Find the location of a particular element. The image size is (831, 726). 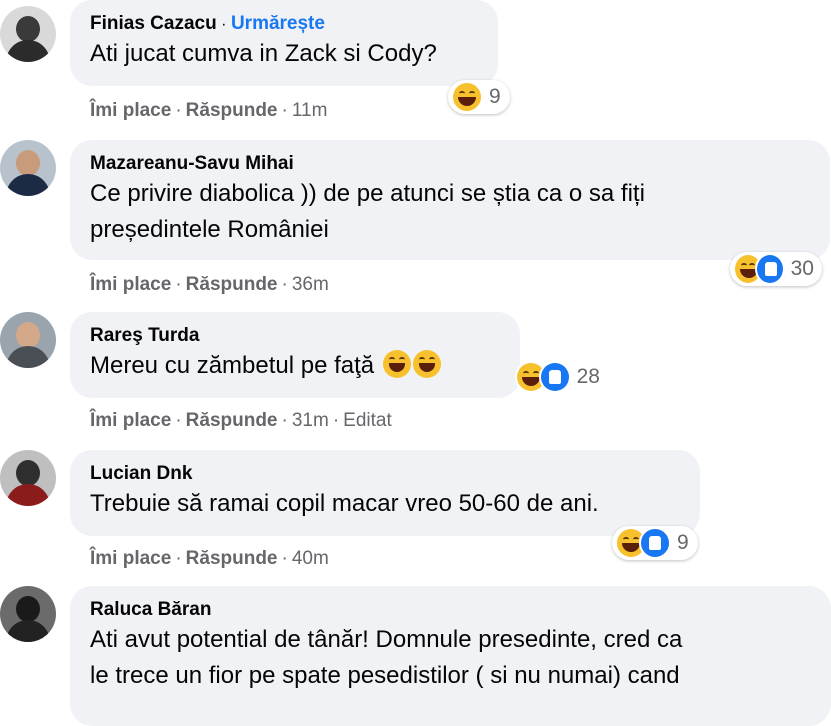

comment-text: Mereu cu zămbetul pe faţă is located at coordinates (295, 366).